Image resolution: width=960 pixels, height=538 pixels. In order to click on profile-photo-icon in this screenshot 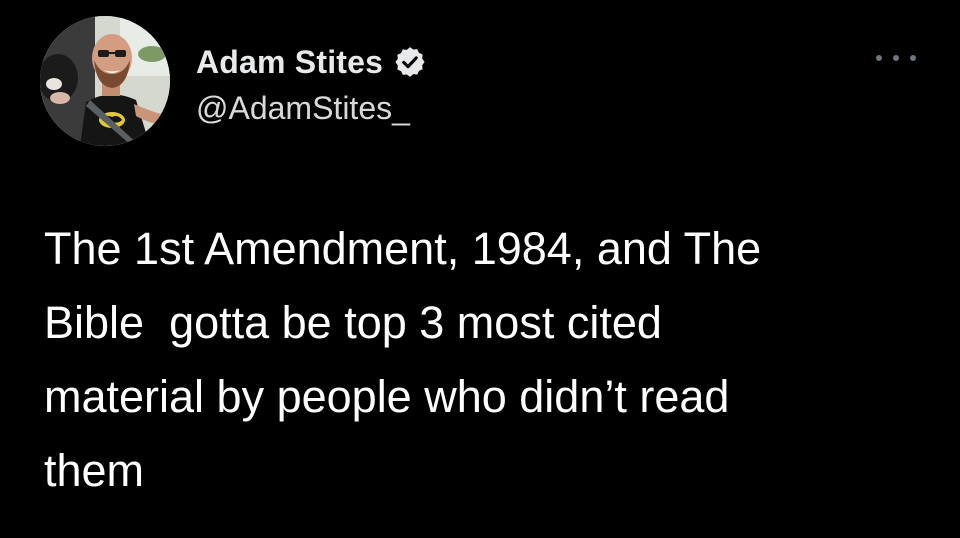, I will do `click(105, 81)`.